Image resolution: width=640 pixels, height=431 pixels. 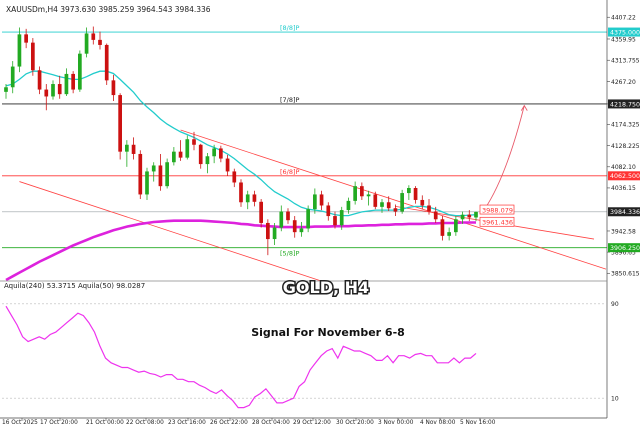 I want to click on x-tick-label: 29 Oct 12:00, so click(x=312, y=423).